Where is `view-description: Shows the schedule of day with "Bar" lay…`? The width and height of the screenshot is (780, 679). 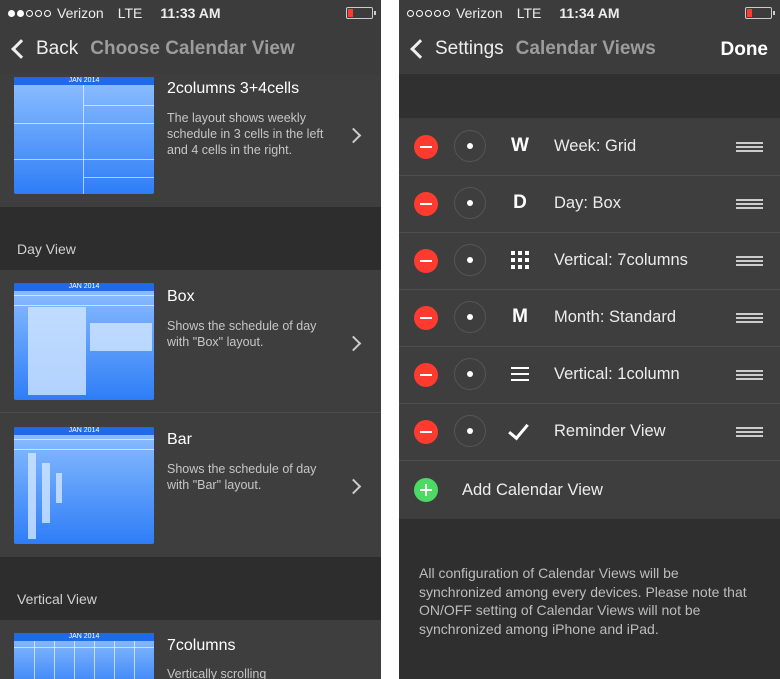
view-description: Shows the schedule of day with "Bar" lay… is located at coordinates (242, 477).